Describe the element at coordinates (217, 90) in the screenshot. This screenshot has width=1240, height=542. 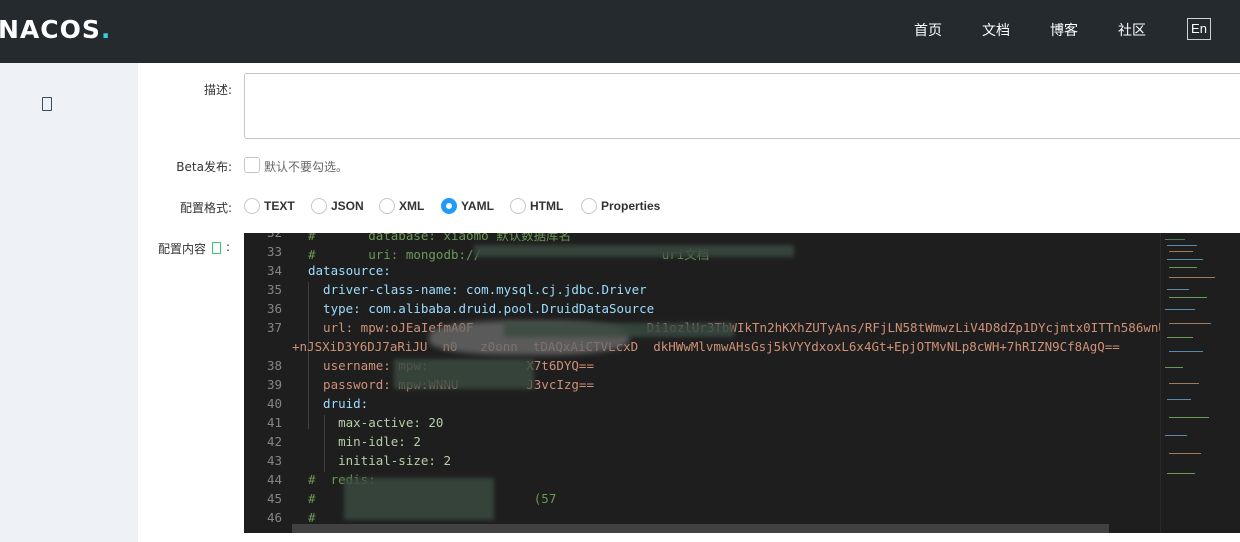
I see `description-label: 描述:` at that location.